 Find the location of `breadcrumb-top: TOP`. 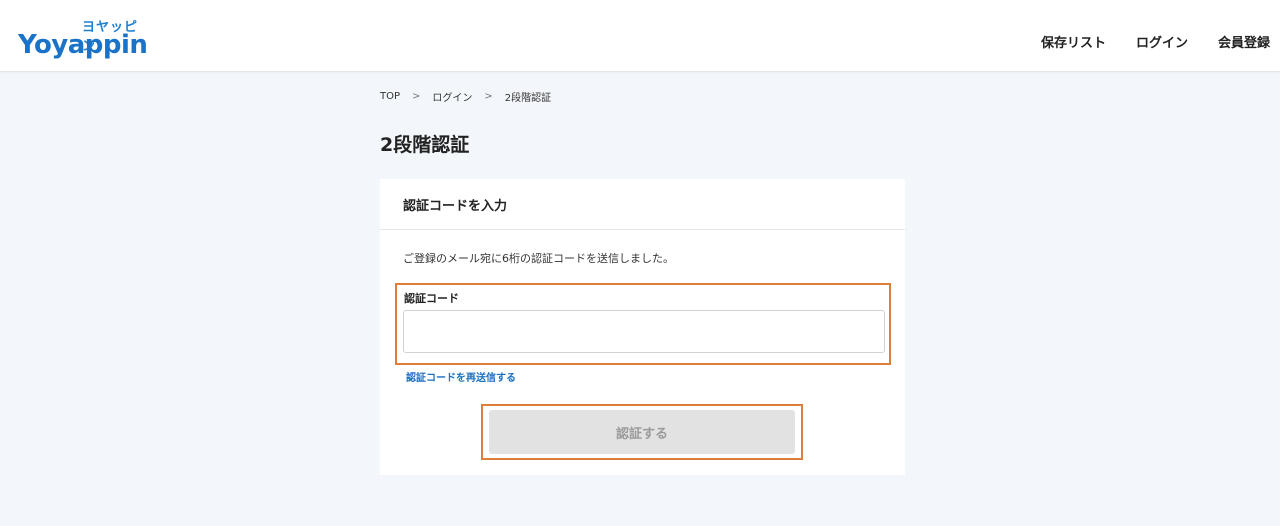

breadcrumb-top: TOP is located at coordinates (390, 96).